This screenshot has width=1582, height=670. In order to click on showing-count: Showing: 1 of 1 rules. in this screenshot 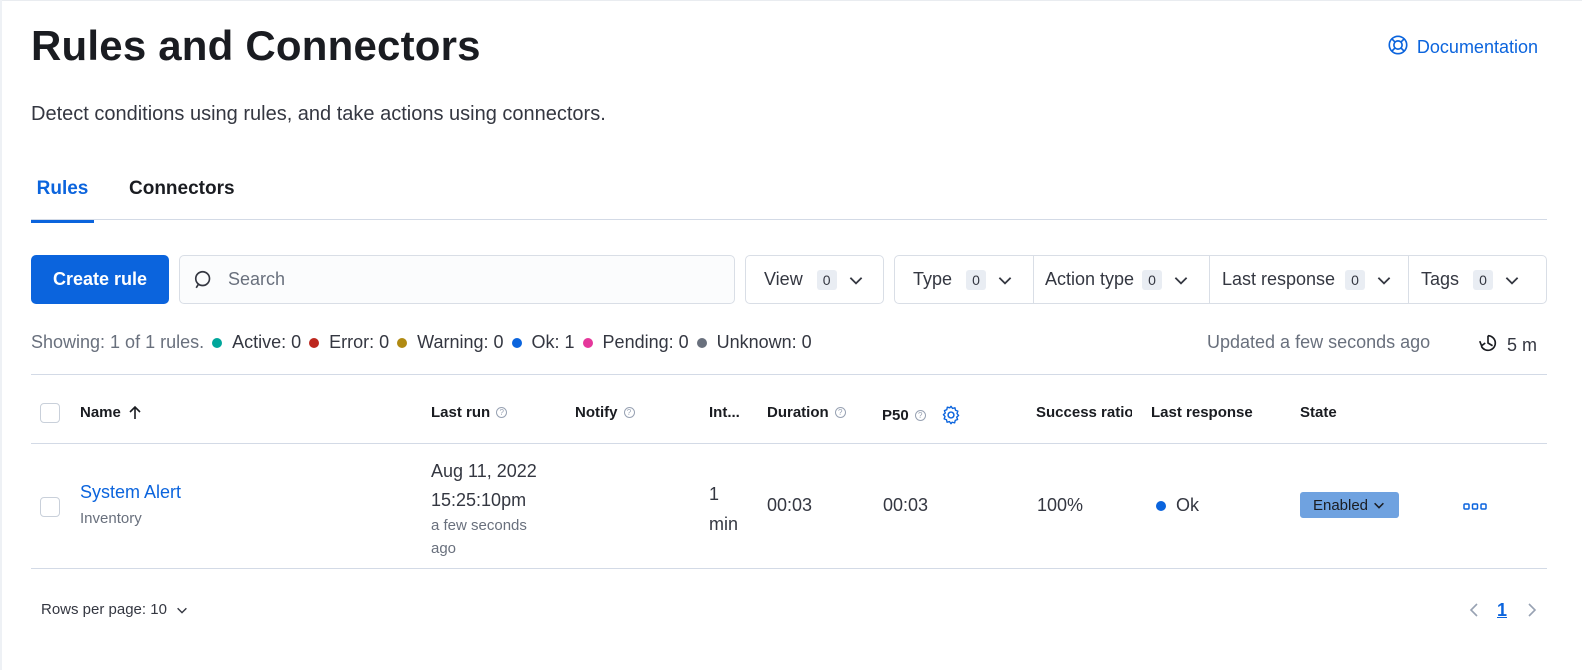, I will do `click(118, 342)`.